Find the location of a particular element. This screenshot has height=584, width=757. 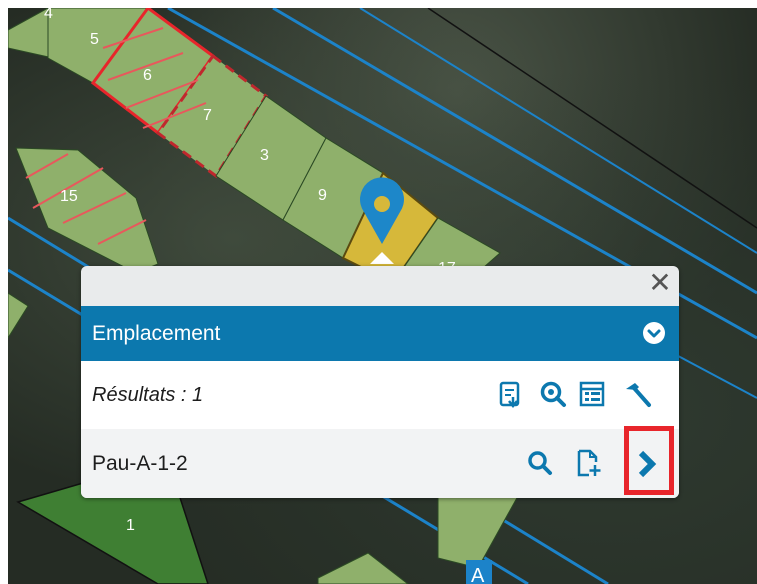

parcel-label-6: 6 is located at coordinates (147, 75).